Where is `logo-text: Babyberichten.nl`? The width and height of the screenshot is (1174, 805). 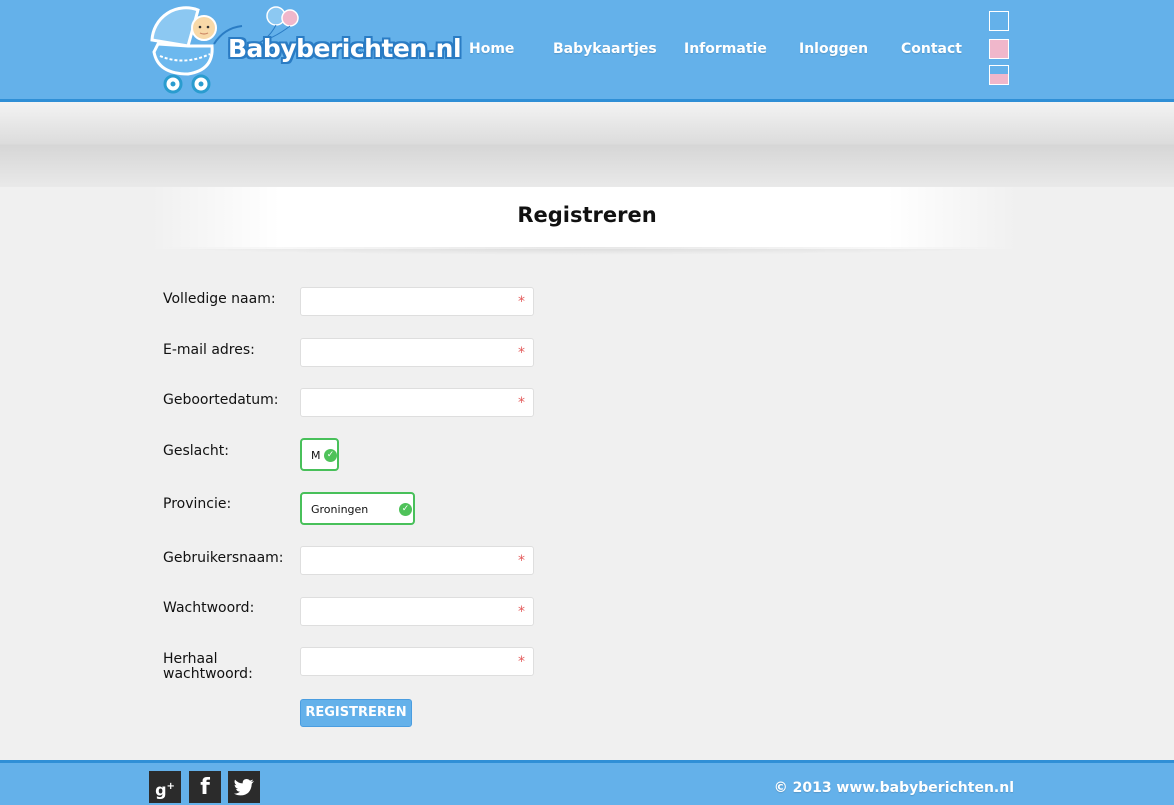 logo-text: Babyberichten.nl is located at coordinates (345, 48).